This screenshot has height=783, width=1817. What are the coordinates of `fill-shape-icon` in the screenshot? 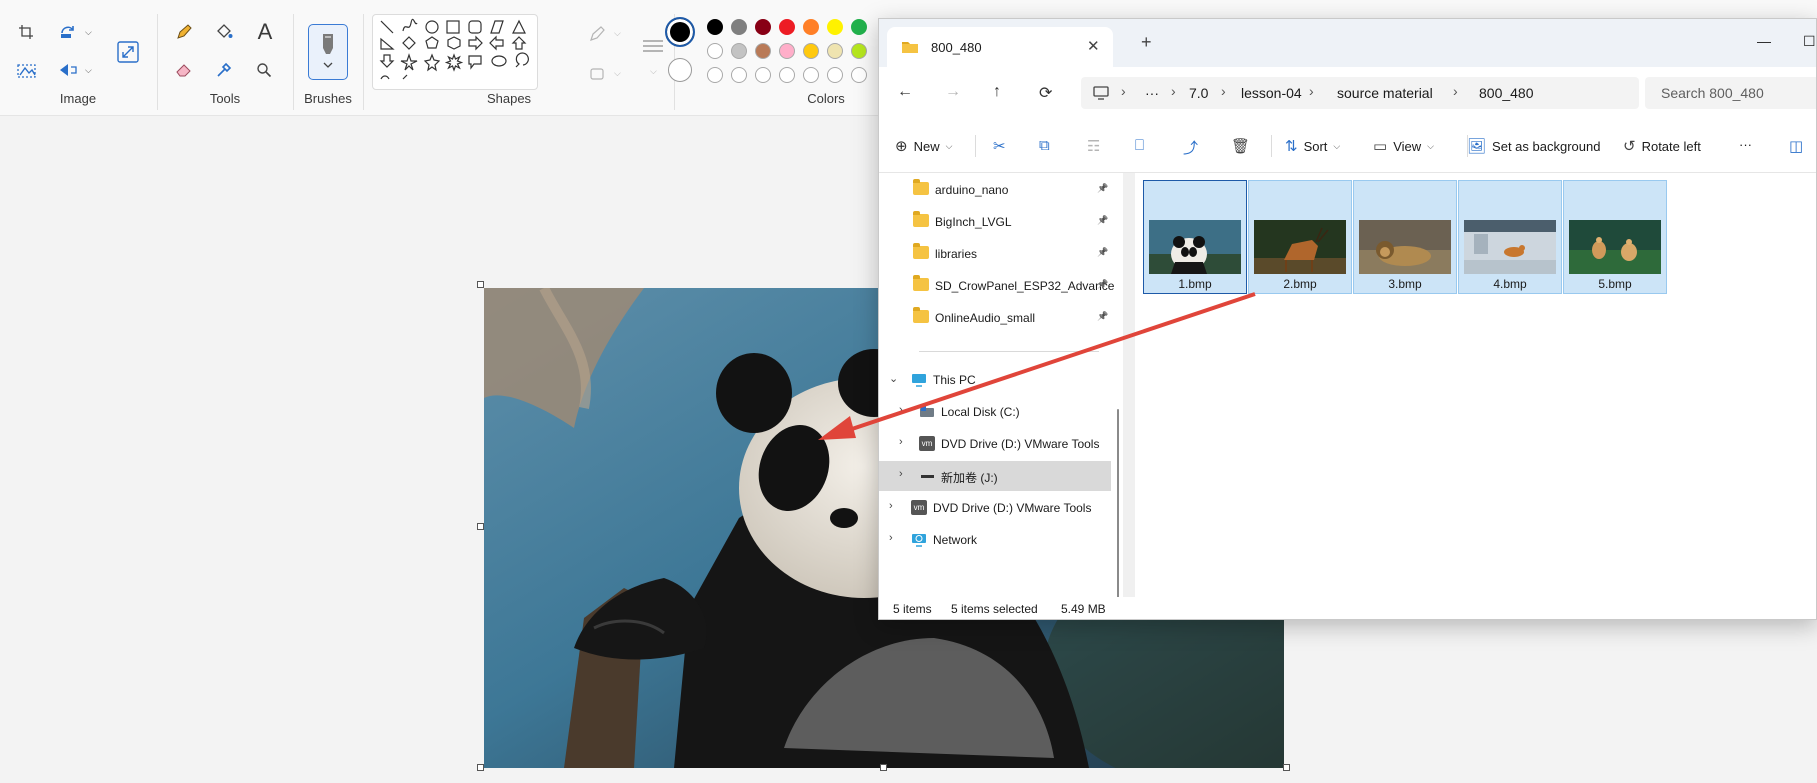 It's located at (598, 74).